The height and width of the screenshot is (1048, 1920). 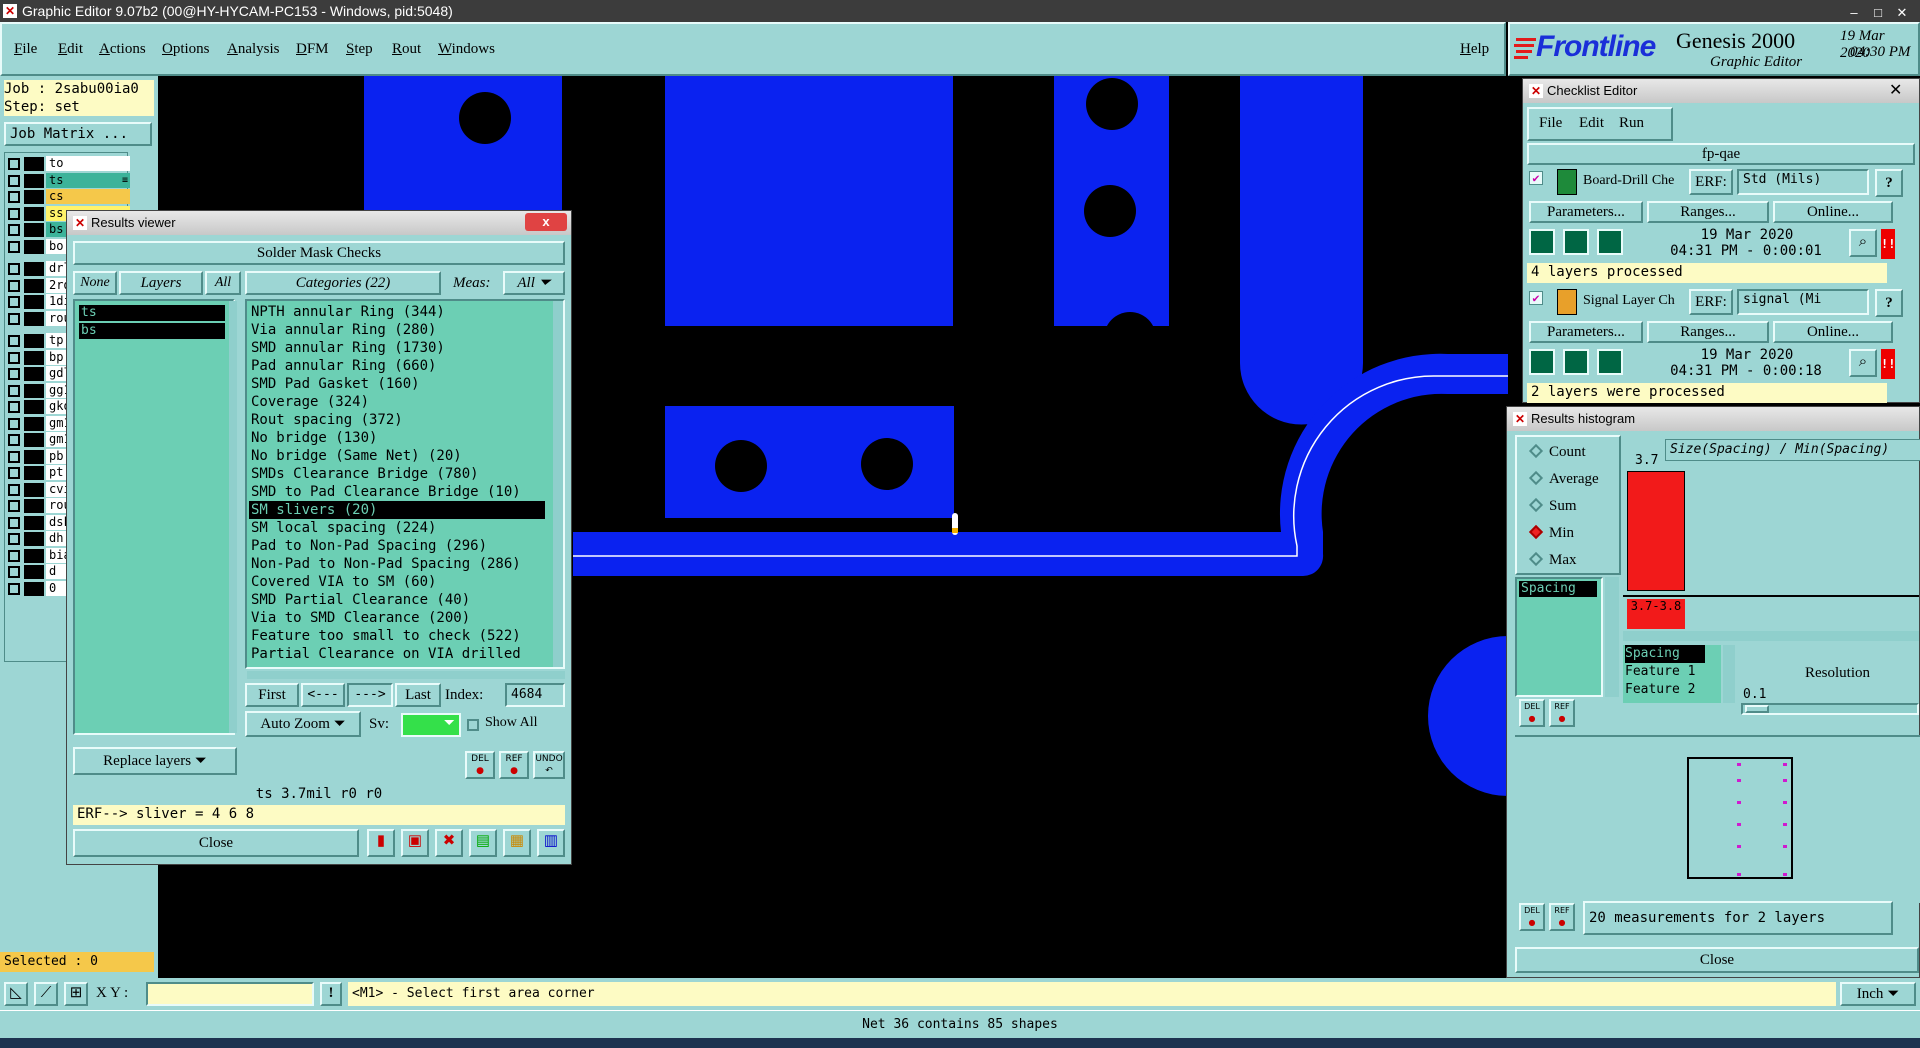 I want to click on category-item: SMD annular Ring (1730), so click(x=397, y=348).